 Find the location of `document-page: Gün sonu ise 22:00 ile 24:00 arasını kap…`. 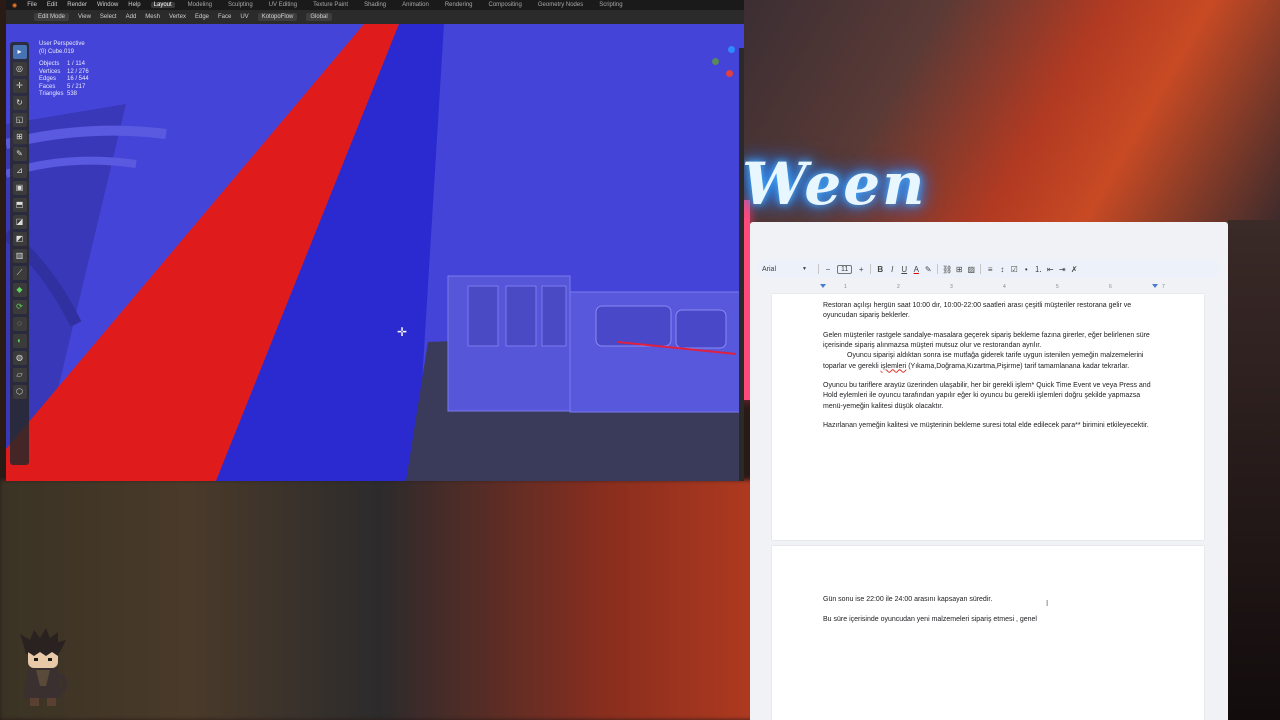

document-page: Gün sonu ise 22:00 ile 24:00 arasını kap… is located at coordinates (988, 633).